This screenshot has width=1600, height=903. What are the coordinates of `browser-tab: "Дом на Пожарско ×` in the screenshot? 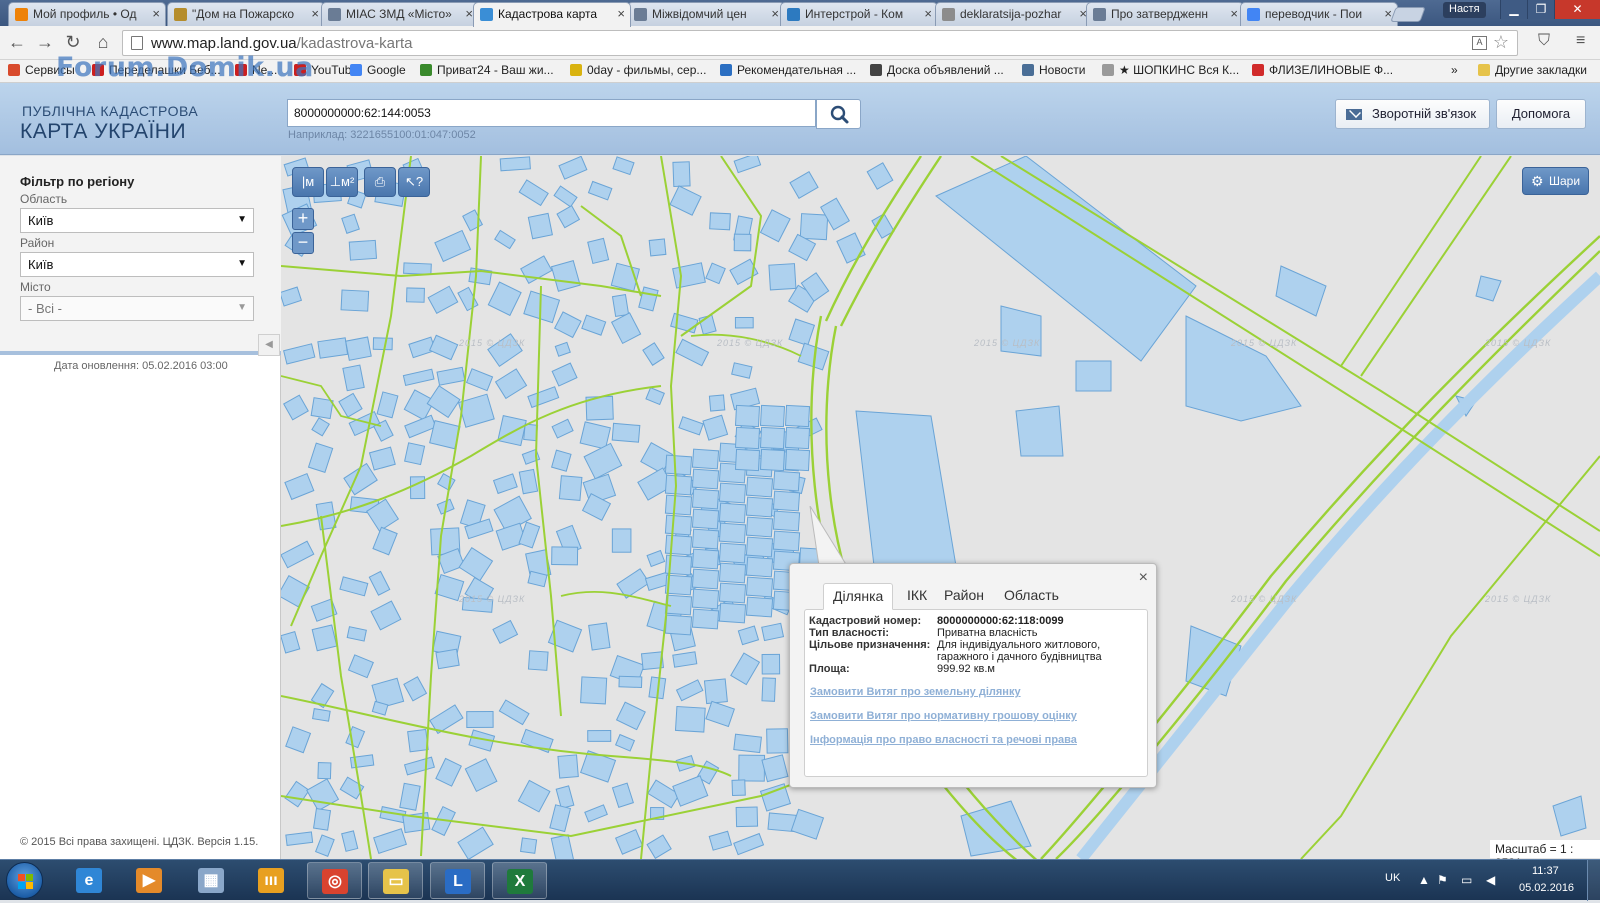 It's located at (246, 14).